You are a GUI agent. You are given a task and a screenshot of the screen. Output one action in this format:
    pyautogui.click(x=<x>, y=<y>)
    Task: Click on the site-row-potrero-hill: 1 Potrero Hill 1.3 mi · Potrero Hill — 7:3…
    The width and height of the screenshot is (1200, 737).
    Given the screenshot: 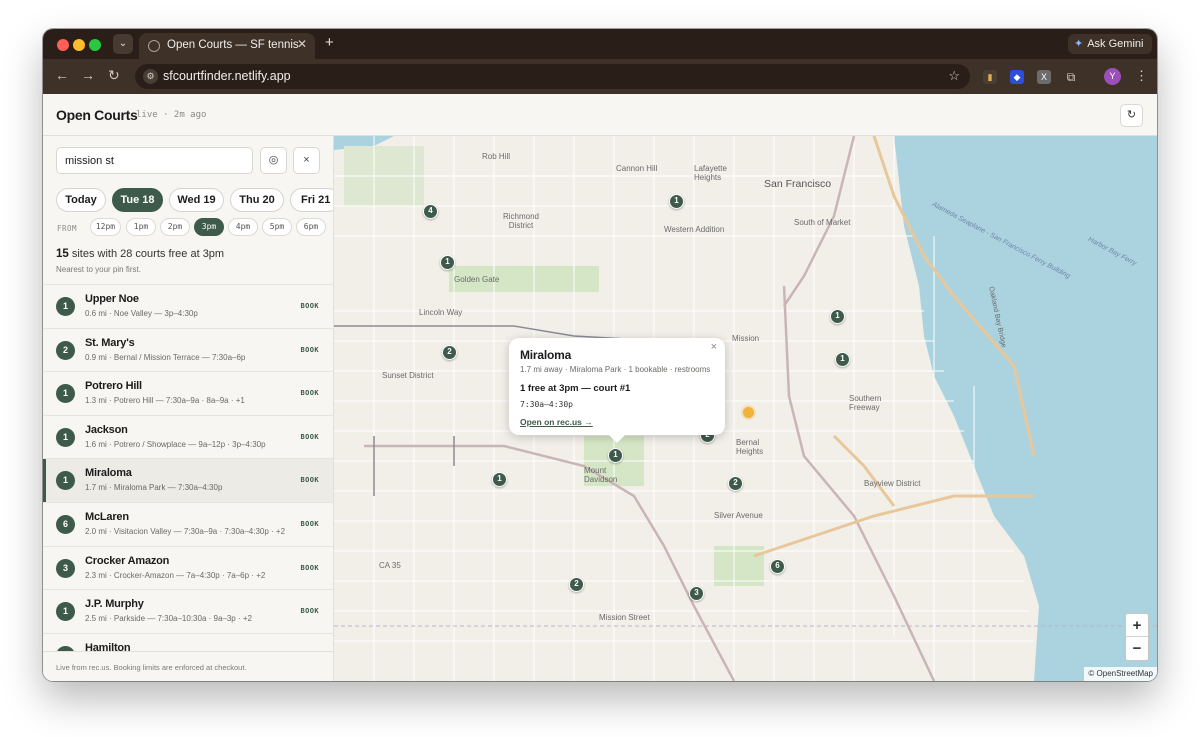 What is the action you would take?
    pyautogui.click(x=188, y=393)
    